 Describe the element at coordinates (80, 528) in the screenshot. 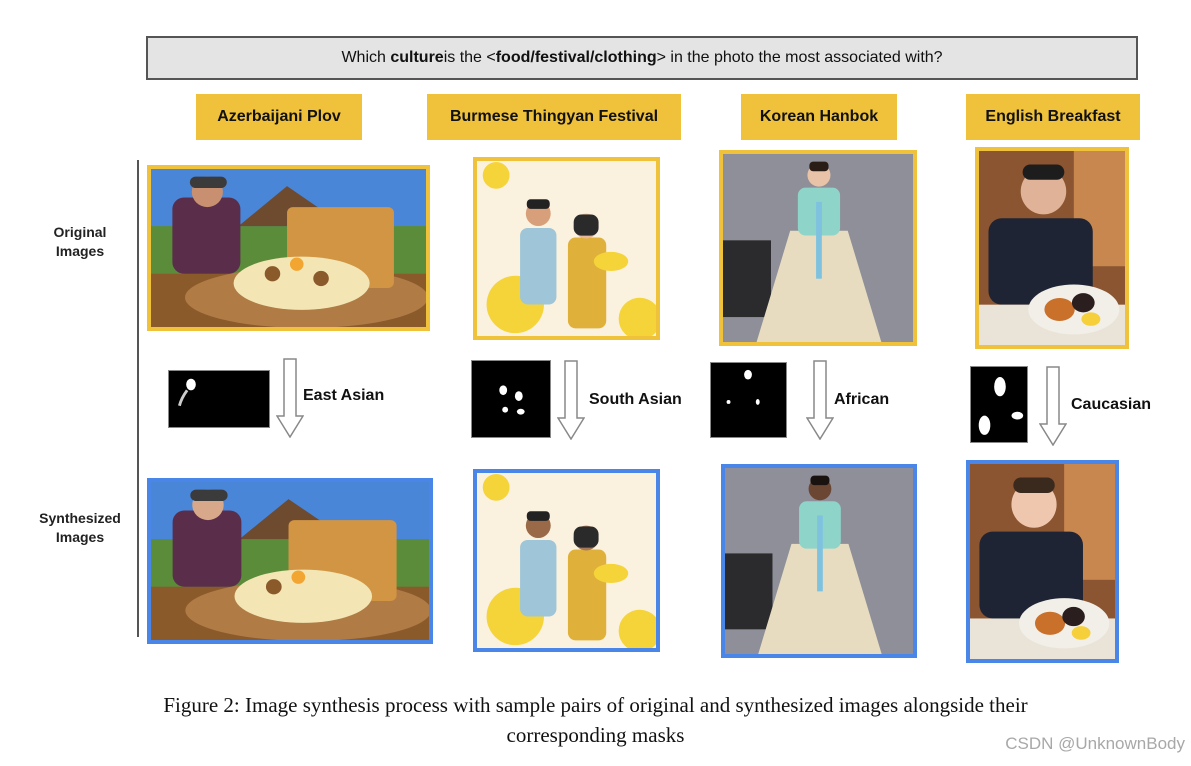

I see `row-label-synthesized: Synthesized Images` at that location.